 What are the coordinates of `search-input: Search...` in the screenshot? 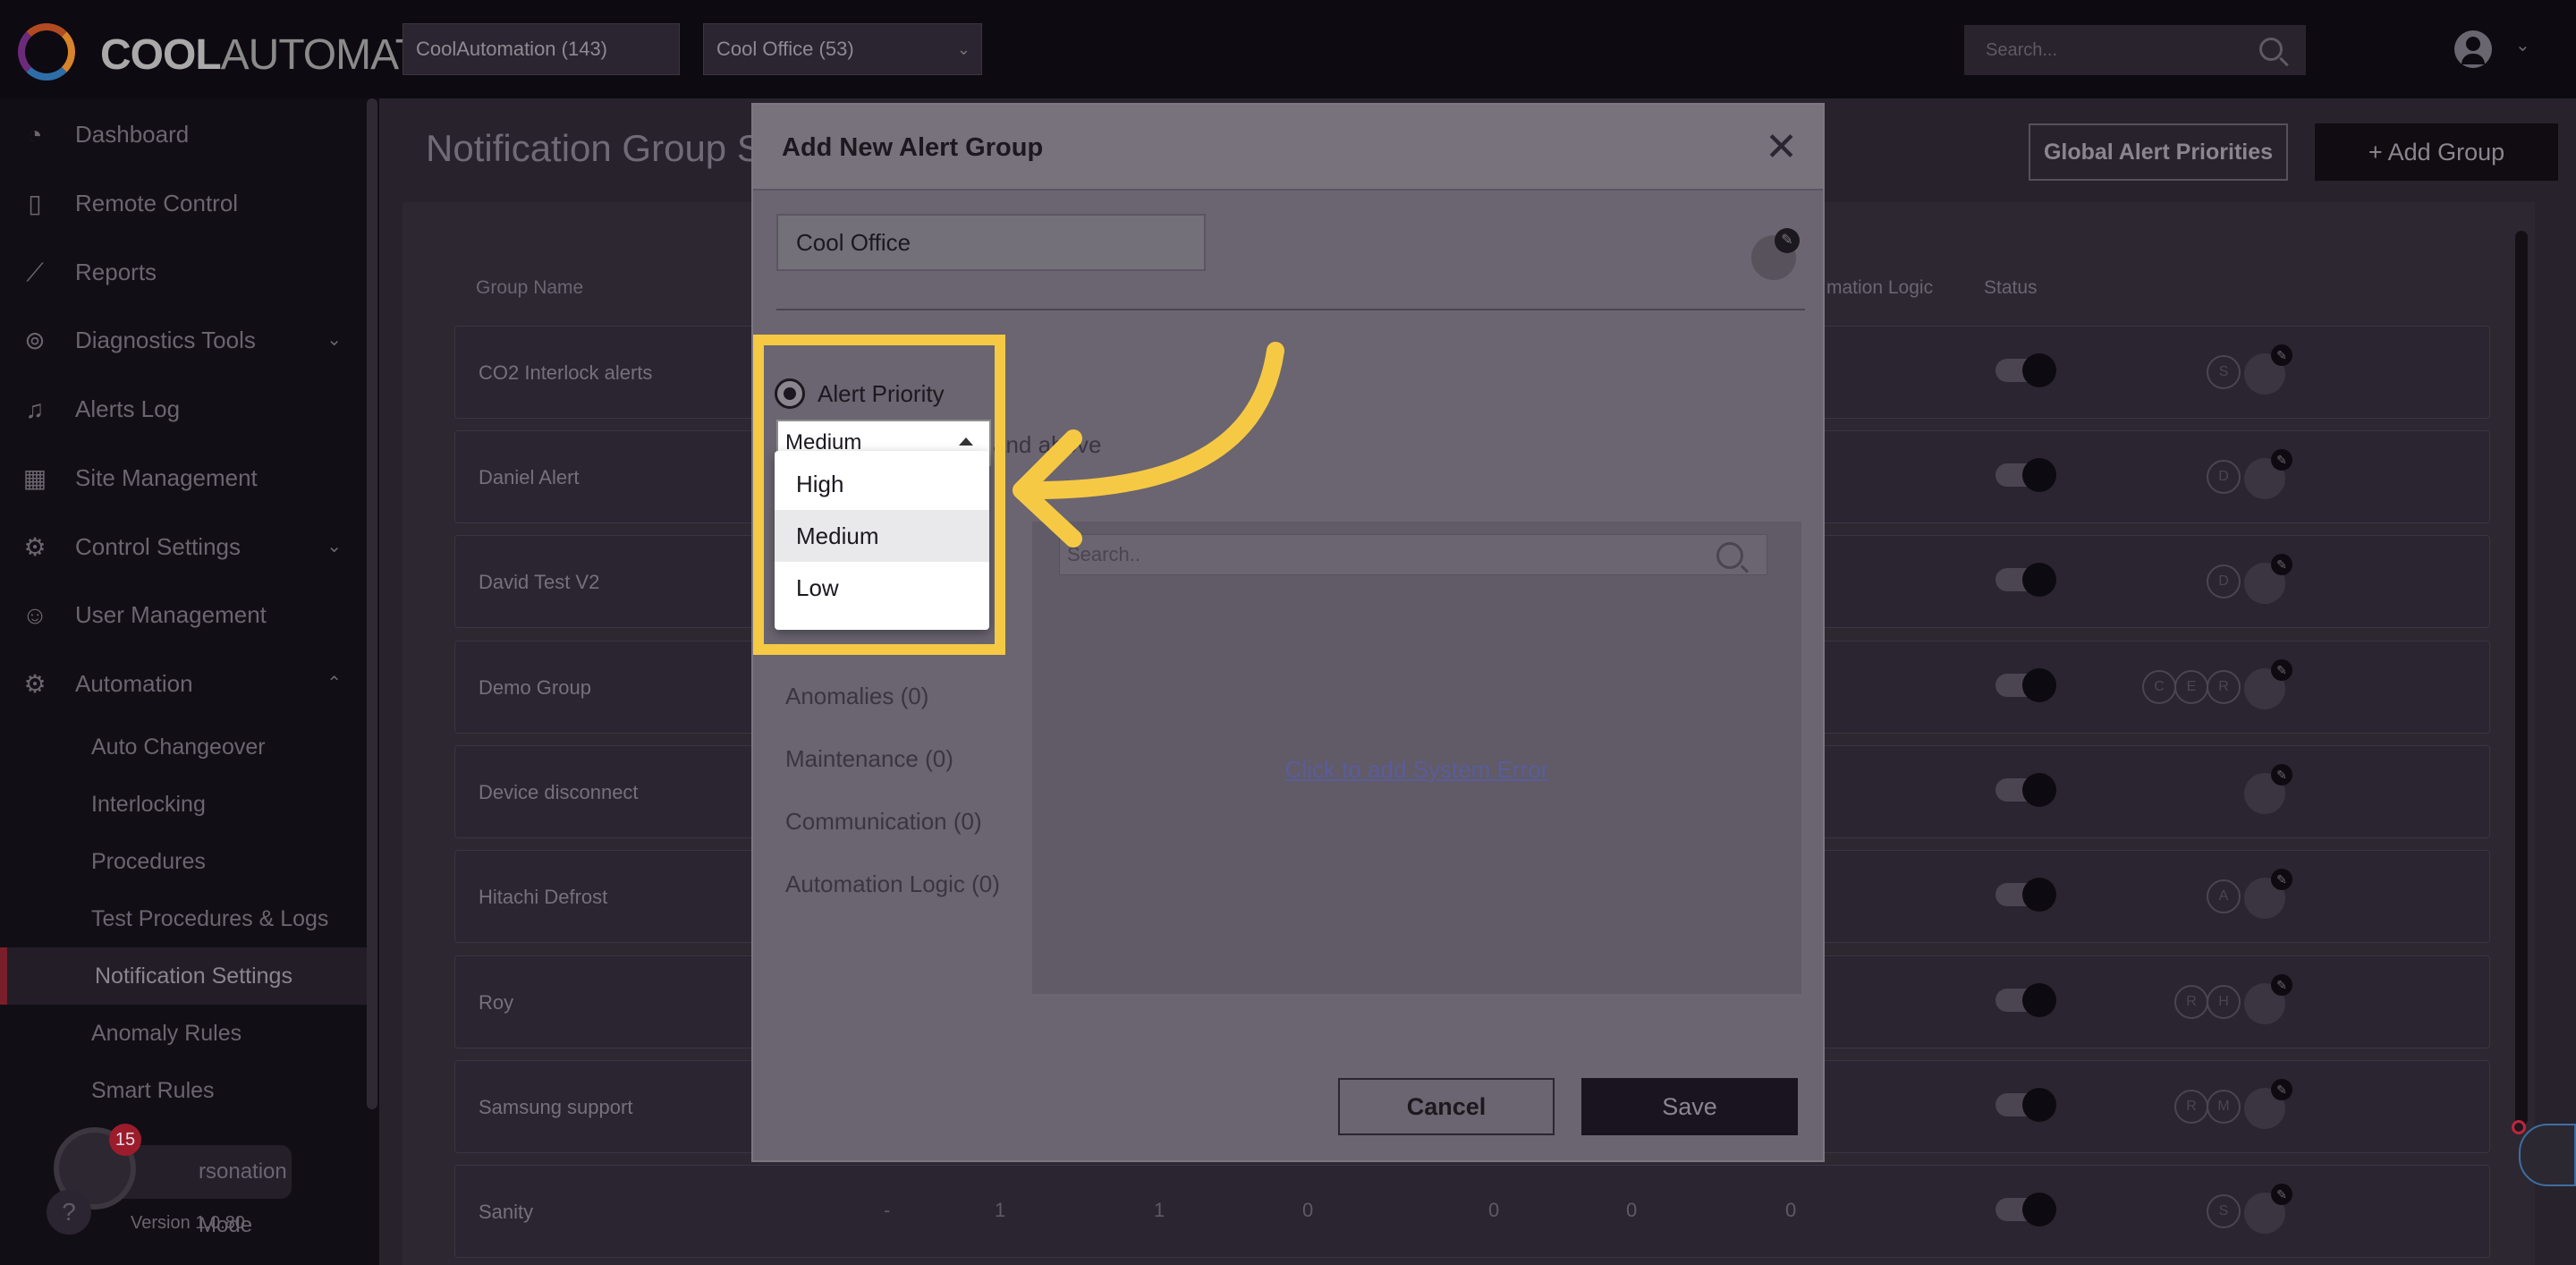 It's located at (2135, 50).